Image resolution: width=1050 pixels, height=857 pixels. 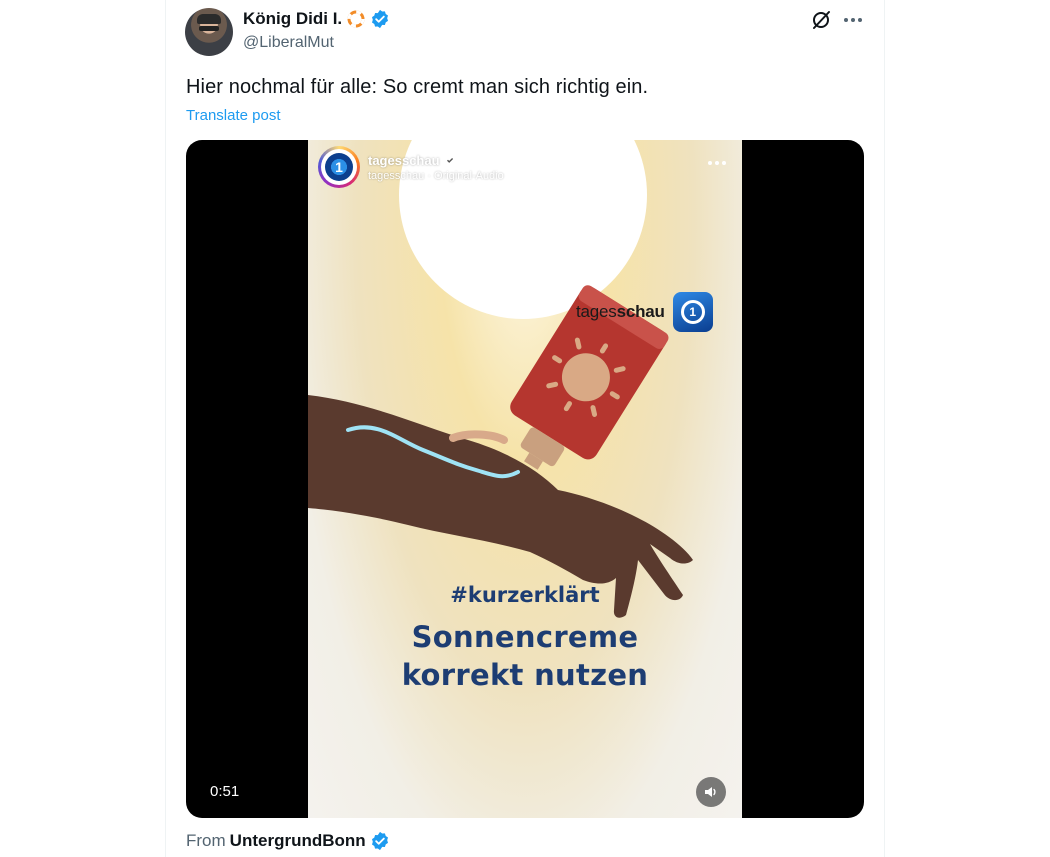 I want to click on avatar-sunglasses, so click(x=209, y=28).